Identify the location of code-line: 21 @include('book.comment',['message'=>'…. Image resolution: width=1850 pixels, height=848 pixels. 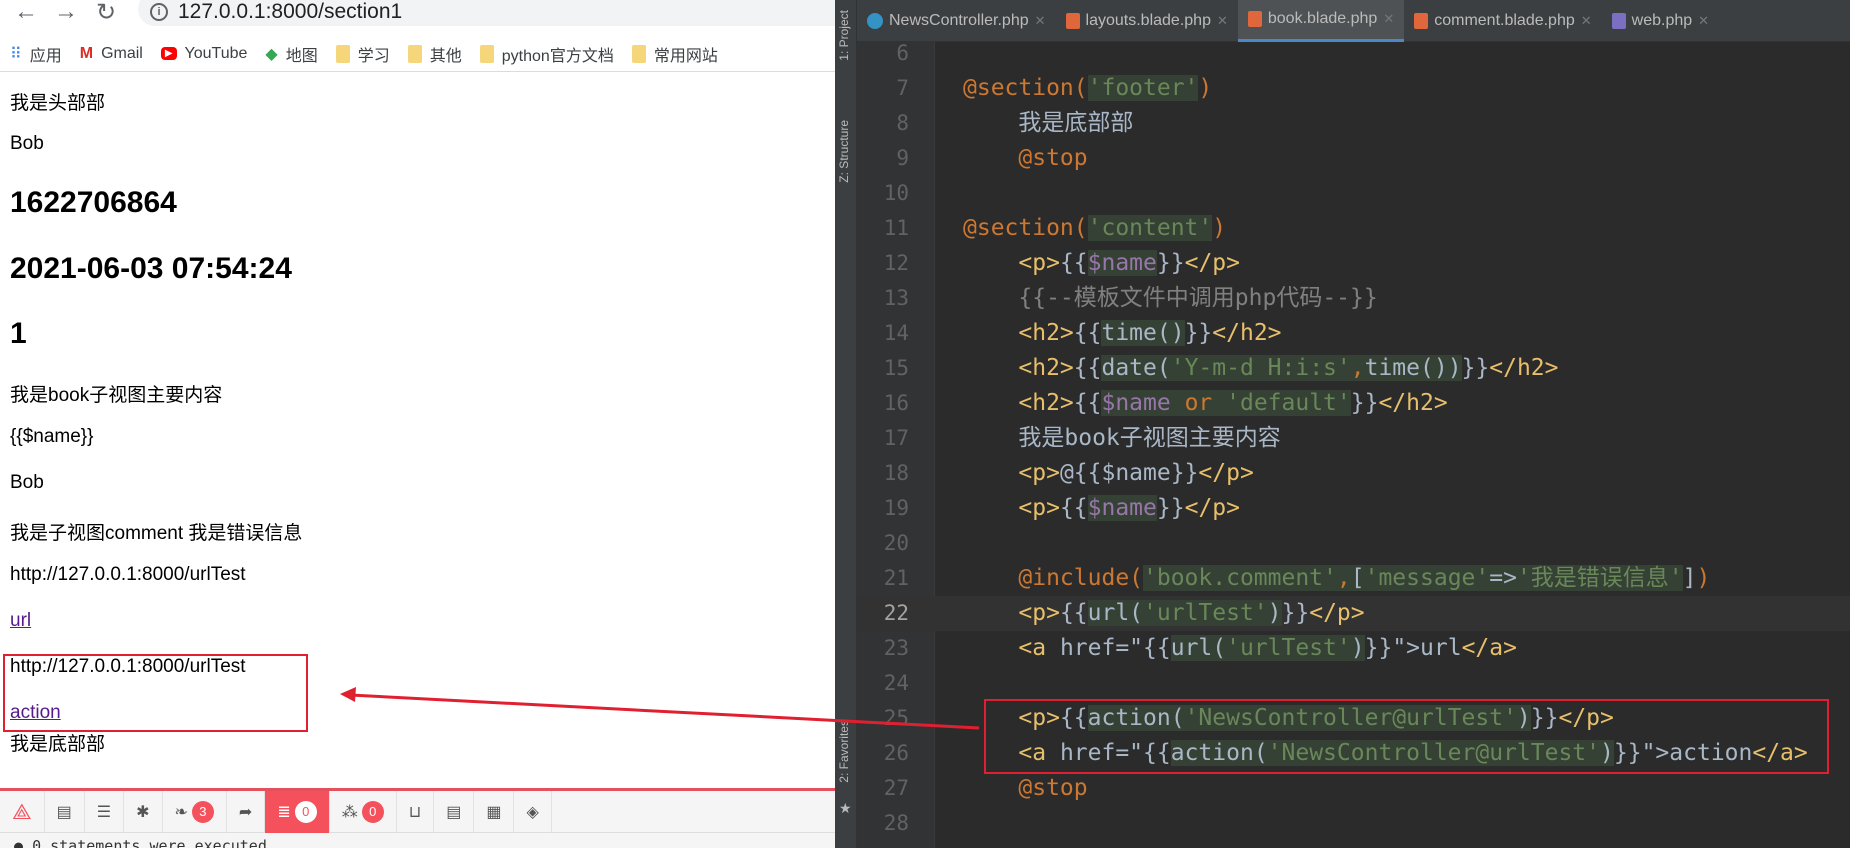
(1353, 578).